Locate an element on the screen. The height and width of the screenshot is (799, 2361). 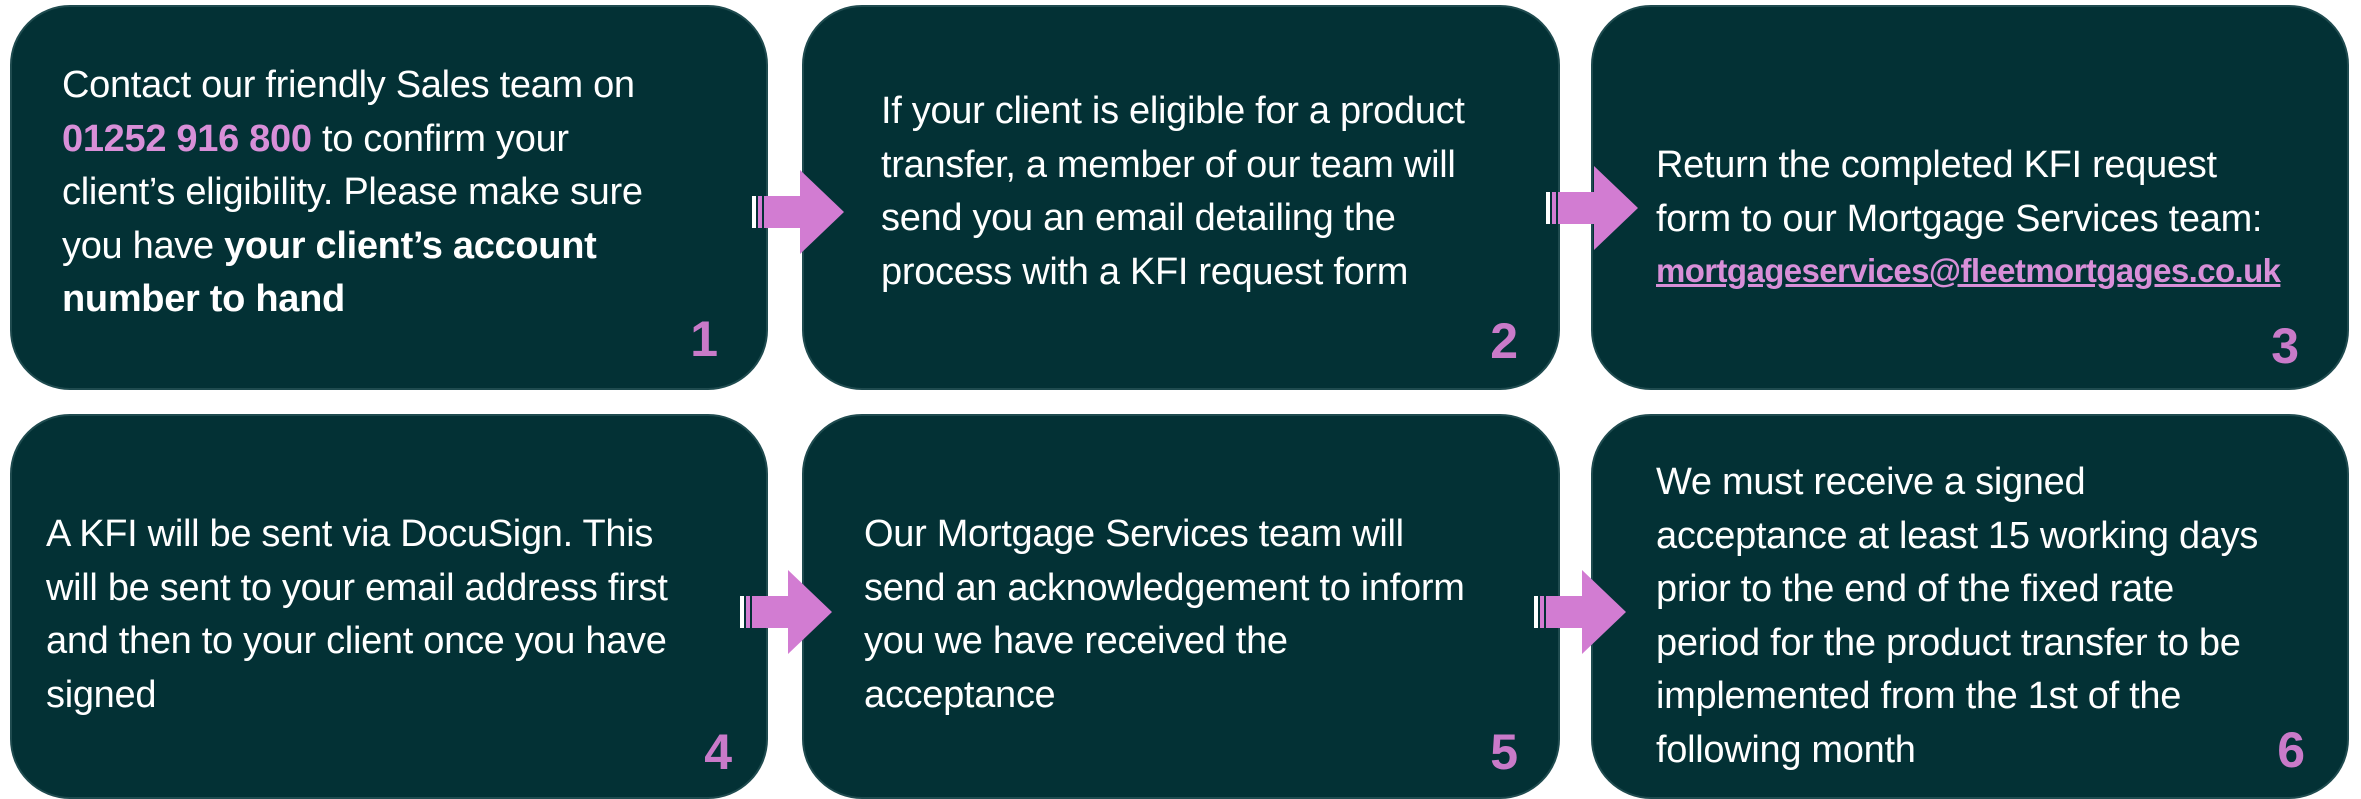
step-5-line-3: you we have received the is located at coordinates (1076, 641).